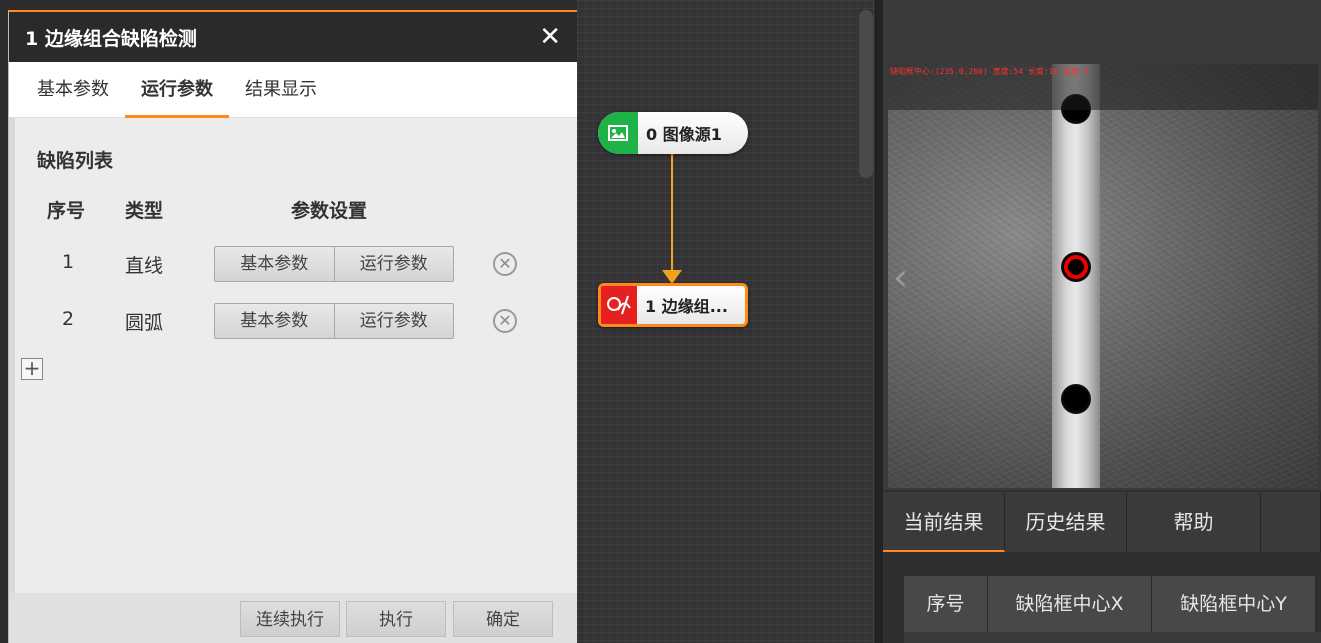 This screenshot has width=1321, height=643. I want to click on row-1-index: 1, so click(68, 262).